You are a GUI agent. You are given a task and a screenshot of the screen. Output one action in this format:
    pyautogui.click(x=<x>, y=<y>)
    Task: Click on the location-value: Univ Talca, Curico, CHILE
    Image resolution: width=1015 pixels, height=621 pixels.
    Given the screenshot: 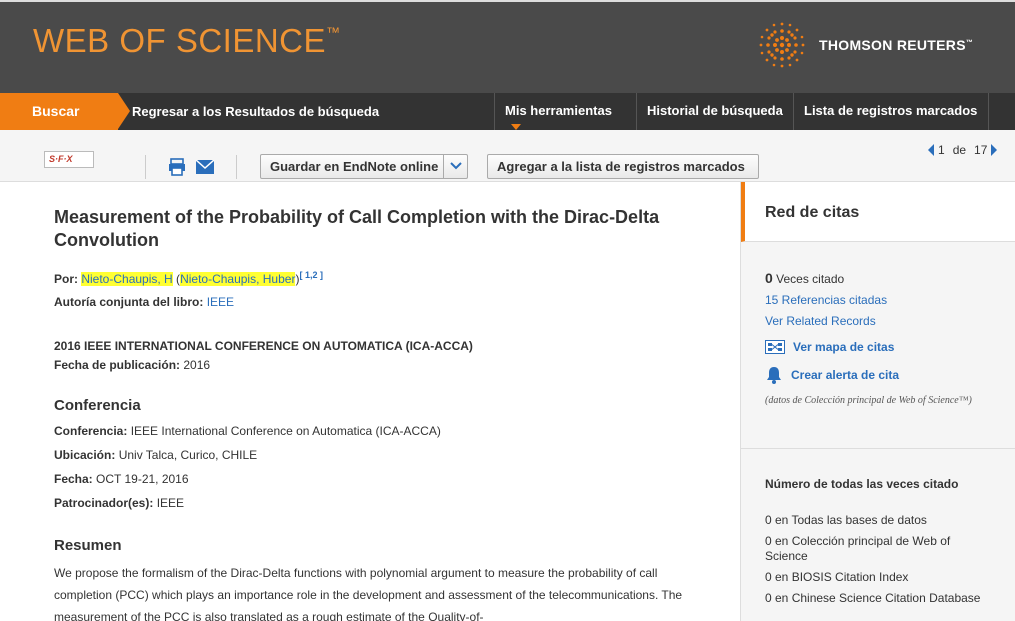 What is the action you would take?
    pyautogui.click(x=188, y=455)
    